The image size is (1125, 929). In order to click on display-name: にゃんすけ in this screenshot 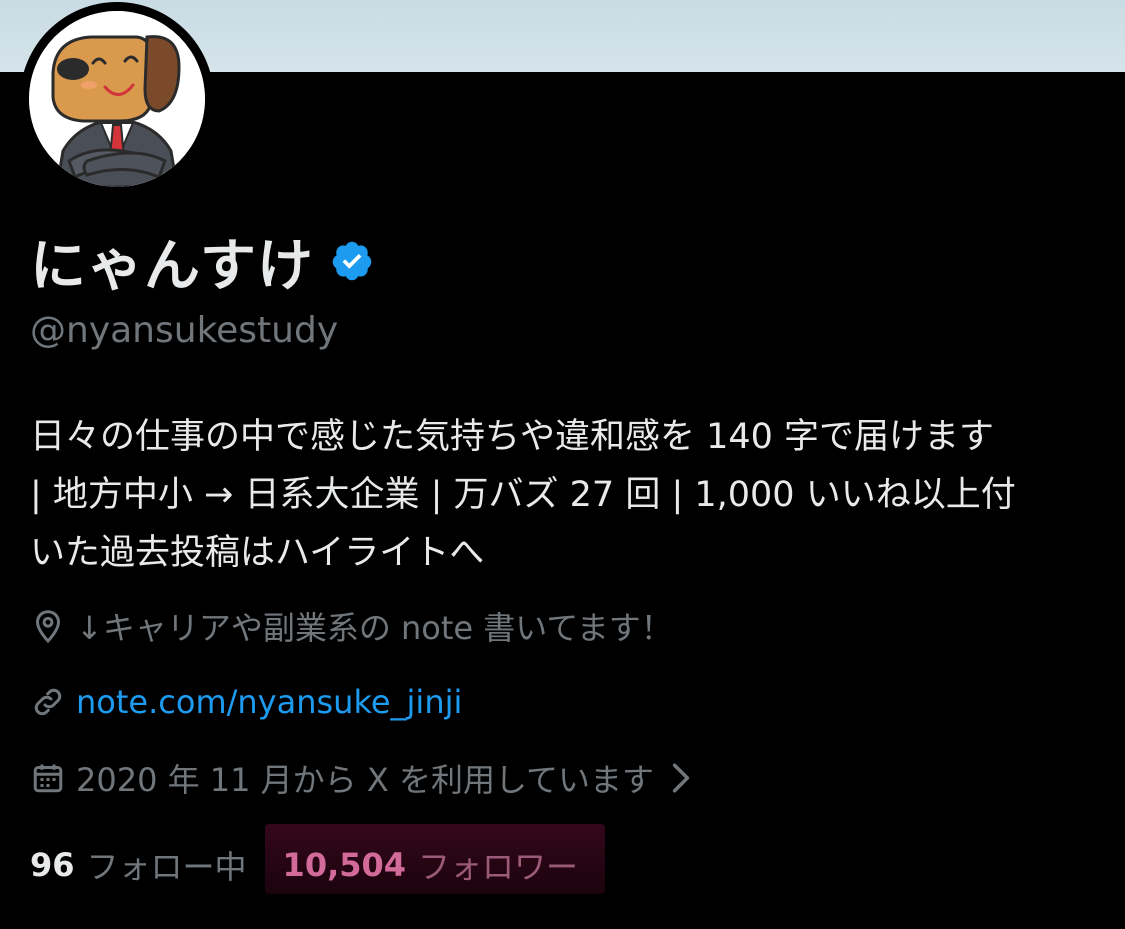, I will do `click(172, 266)`.